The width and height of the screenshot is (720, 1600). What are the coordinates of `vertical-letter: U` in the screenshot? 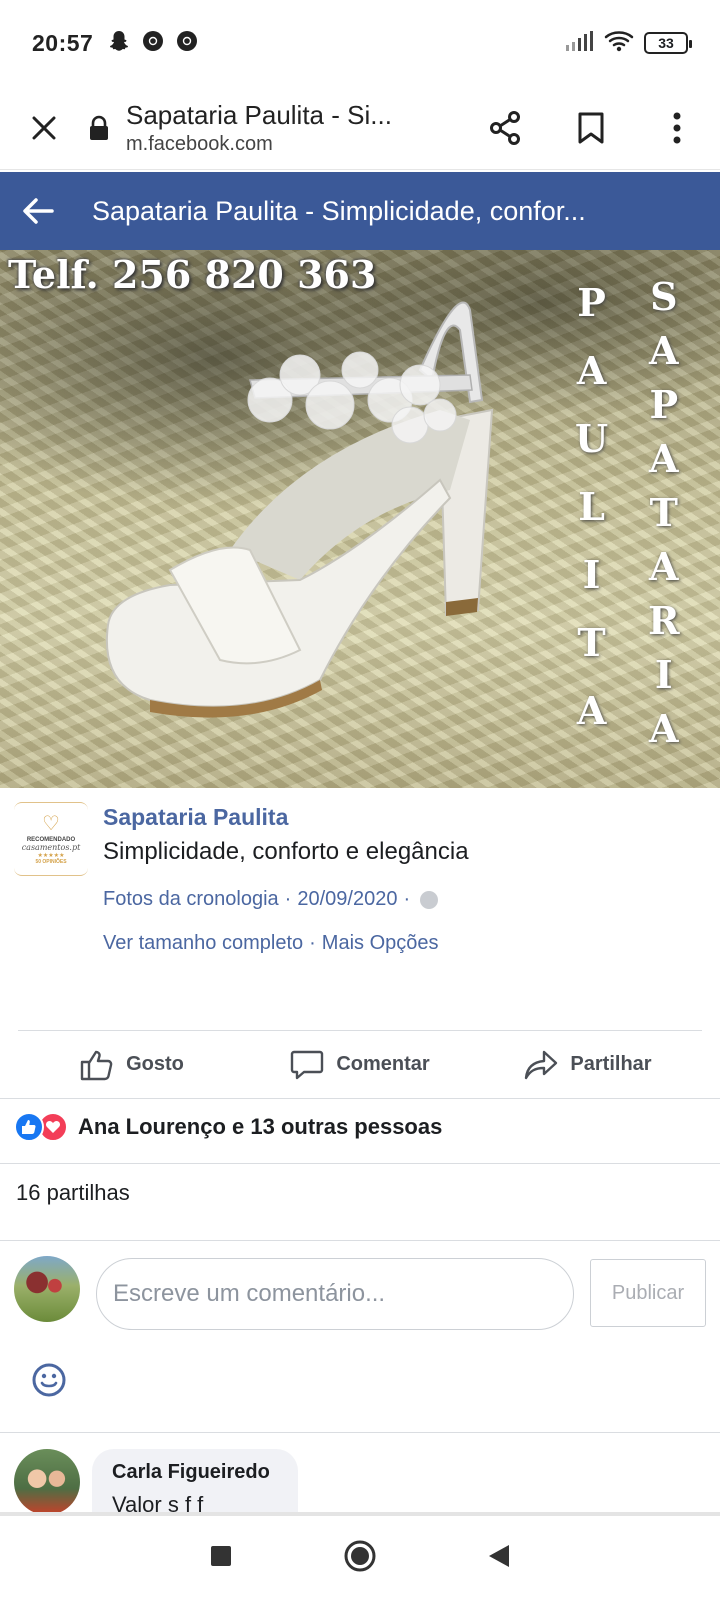 It's located at (592, 438).